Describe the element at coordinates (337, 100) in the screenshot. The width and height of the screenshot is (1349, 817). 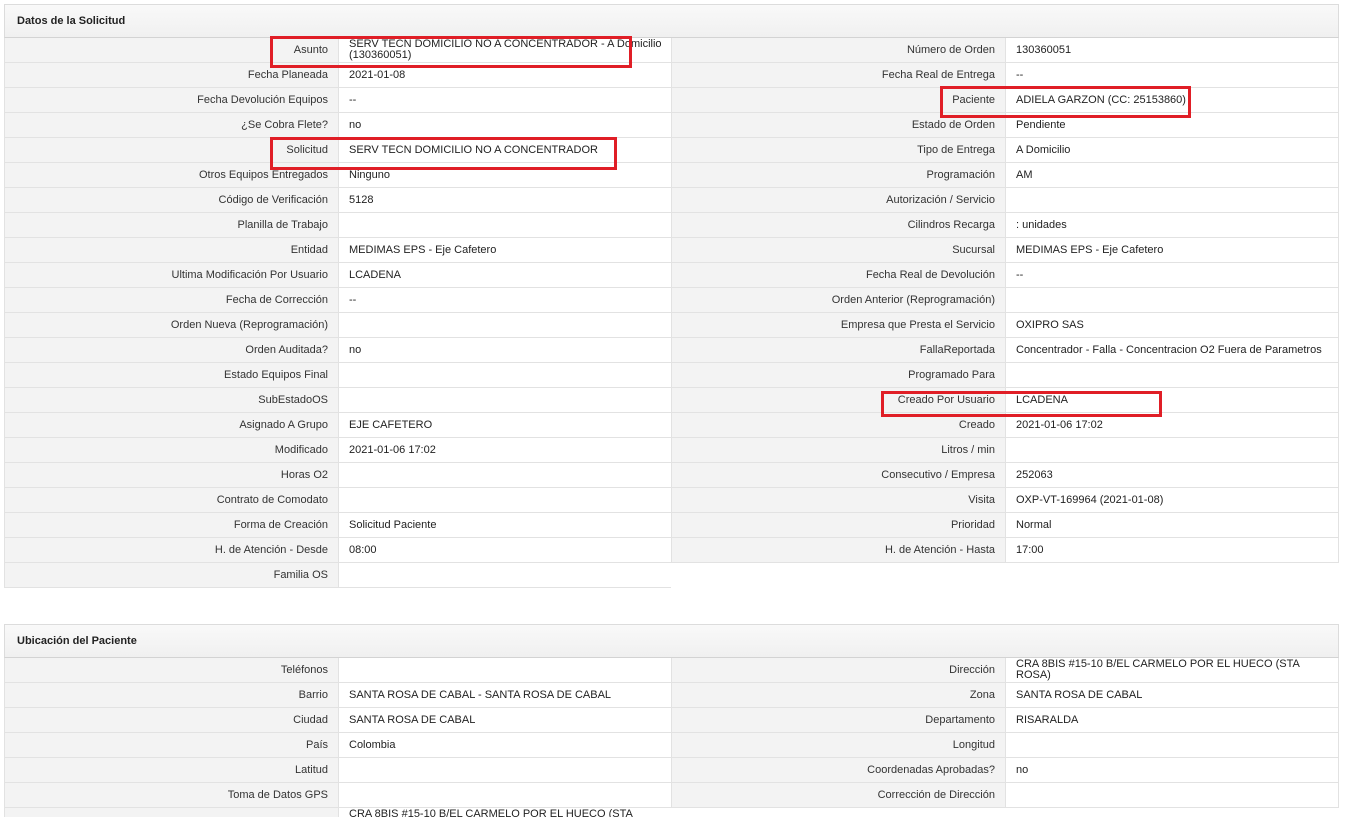
I see `field-row-fecha-devolucion-equipos: Fecha Devolución Equipos --` at that location.